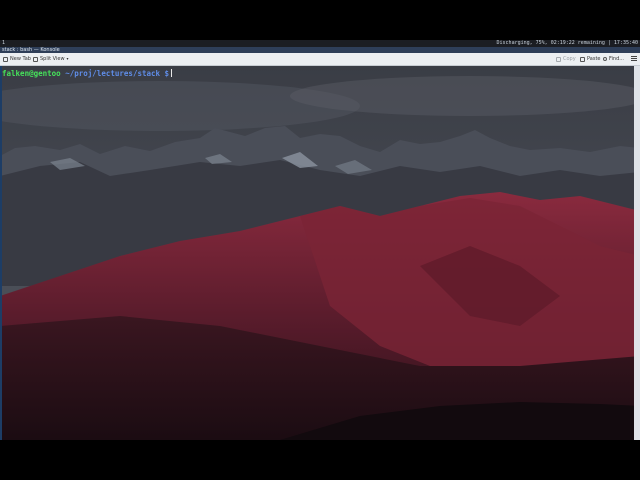  Describe the element at coordinates (115, 73) in the screenshot. I see `prompt-path: ~/proj/lectures/stack $` at that location.